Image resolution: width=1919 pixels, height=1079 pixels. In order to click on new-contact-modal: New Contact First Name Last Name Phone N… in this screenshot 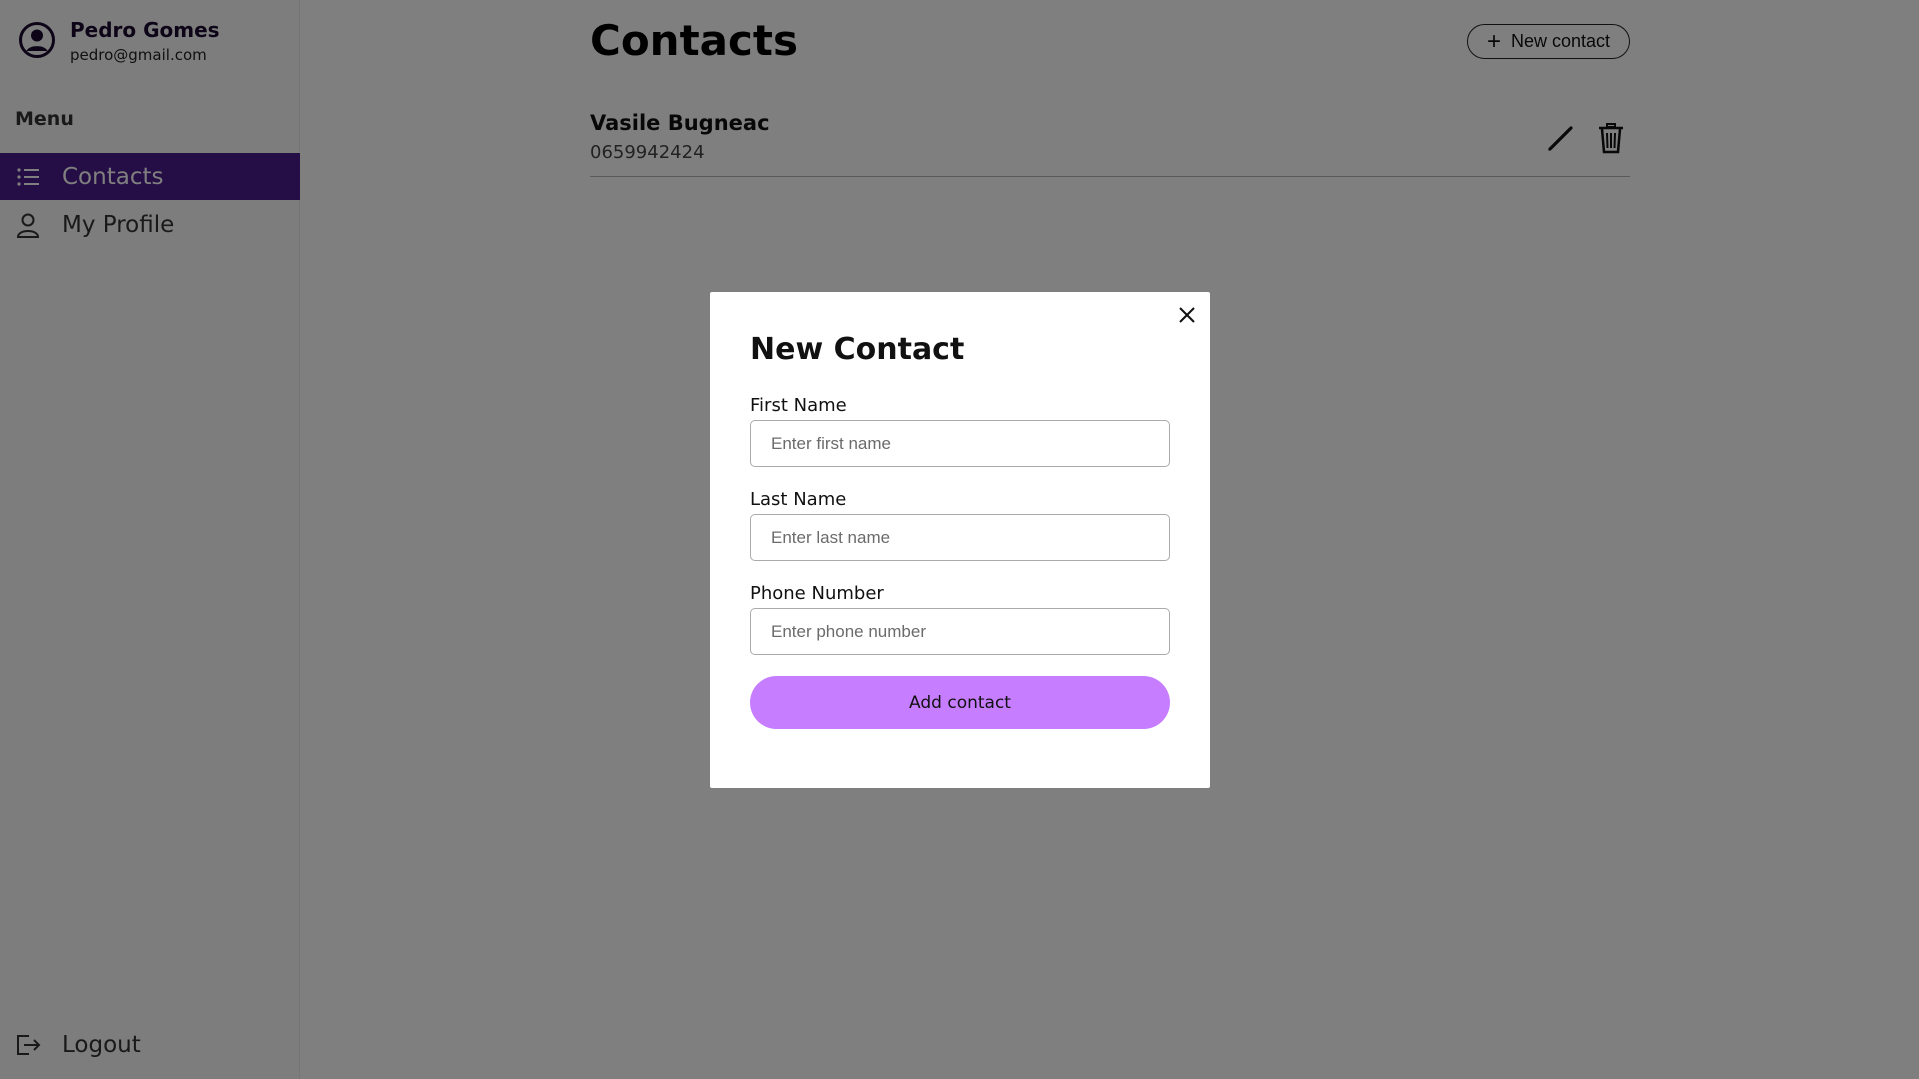, I will do `click(960, 540)`.